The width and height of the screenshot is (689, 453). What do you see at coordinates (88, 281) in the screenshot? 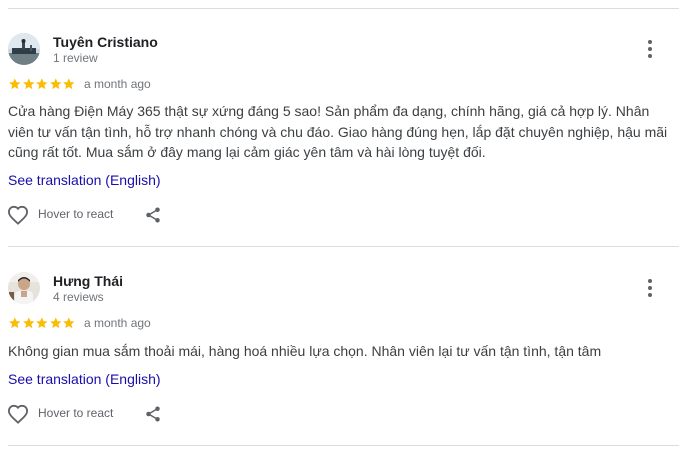
I see `author-name: Hưng Thái` at bounding box center [88, 281].